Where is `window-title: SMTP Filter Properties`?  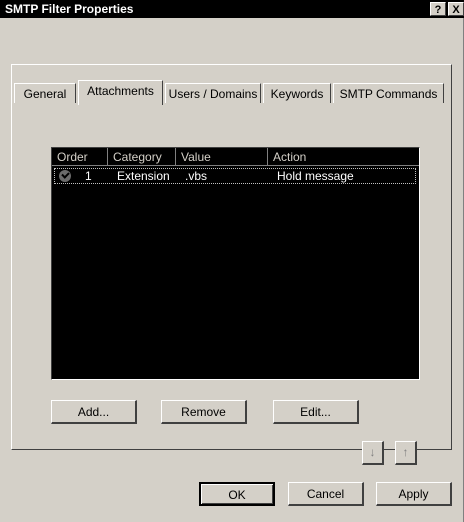 window-title: SMTP Filter Properties is located at coordinates (69, 9).